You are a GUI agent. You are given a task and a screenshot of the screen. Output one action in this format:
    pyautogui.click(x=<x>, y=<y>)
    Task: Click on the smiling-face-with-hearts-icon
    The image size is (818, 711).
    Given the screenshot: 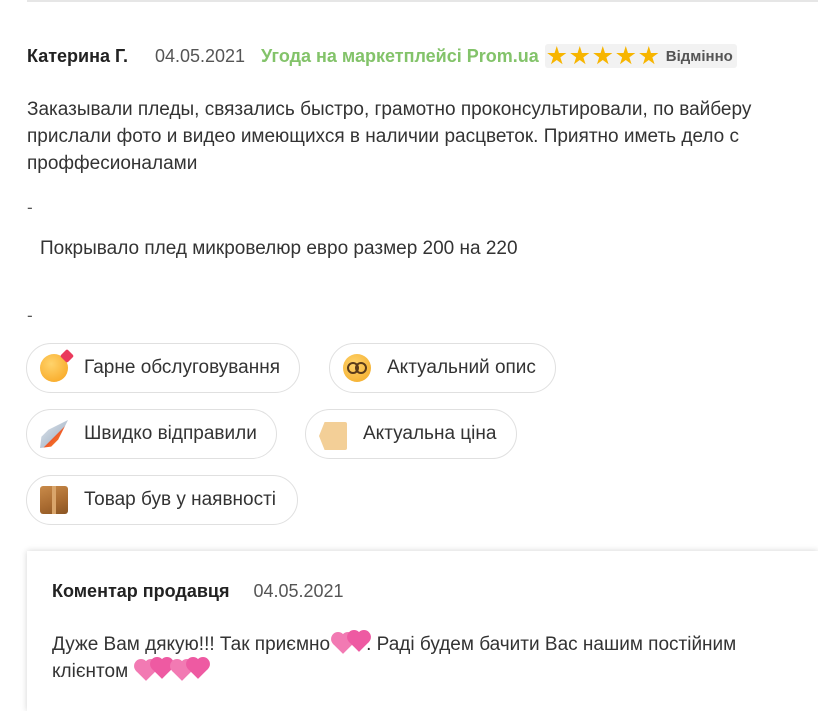 What is the action you would take?
    pyautogui.click(x=54, y=368)
    